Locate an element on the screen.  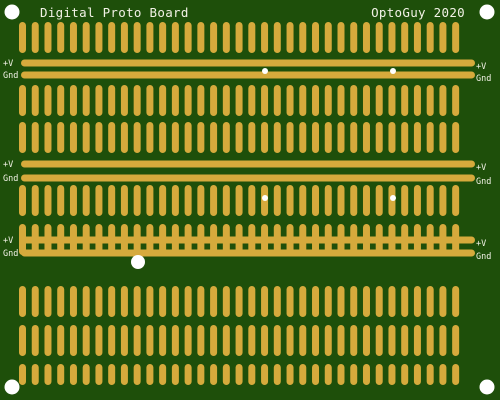
power-rail-label-right: +V is located at coordinates (481, 168).